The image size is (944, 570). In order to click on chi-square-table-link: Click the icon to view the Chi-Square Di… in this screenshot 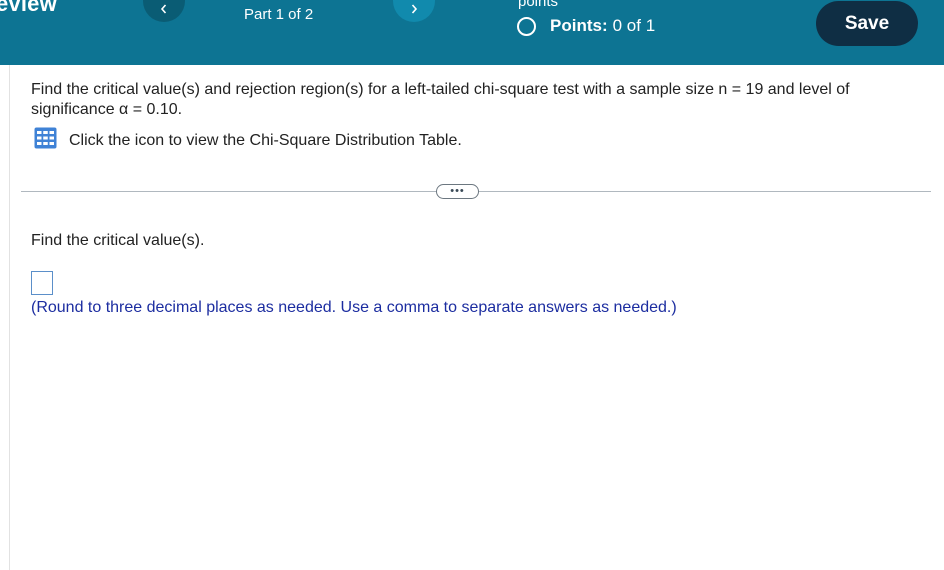, I will do `click(248, 140)`.